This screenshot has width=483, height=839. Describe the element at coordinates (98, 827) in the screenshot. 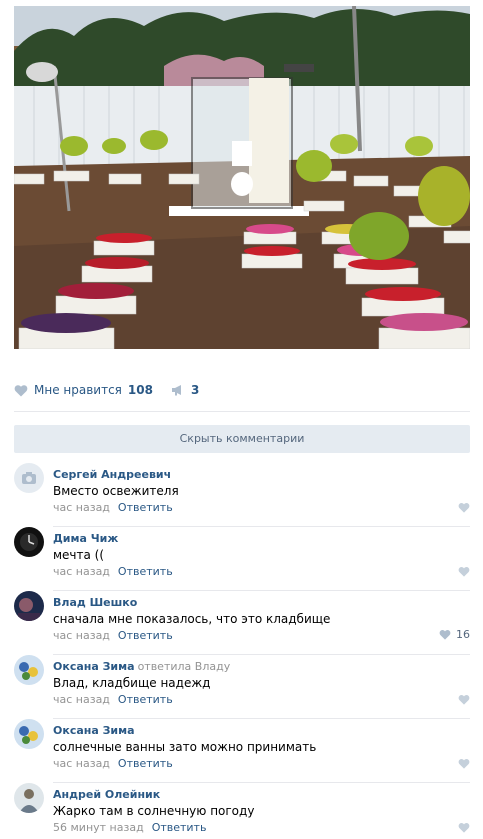

I see `comment-time: 56 минут назад` at that location.